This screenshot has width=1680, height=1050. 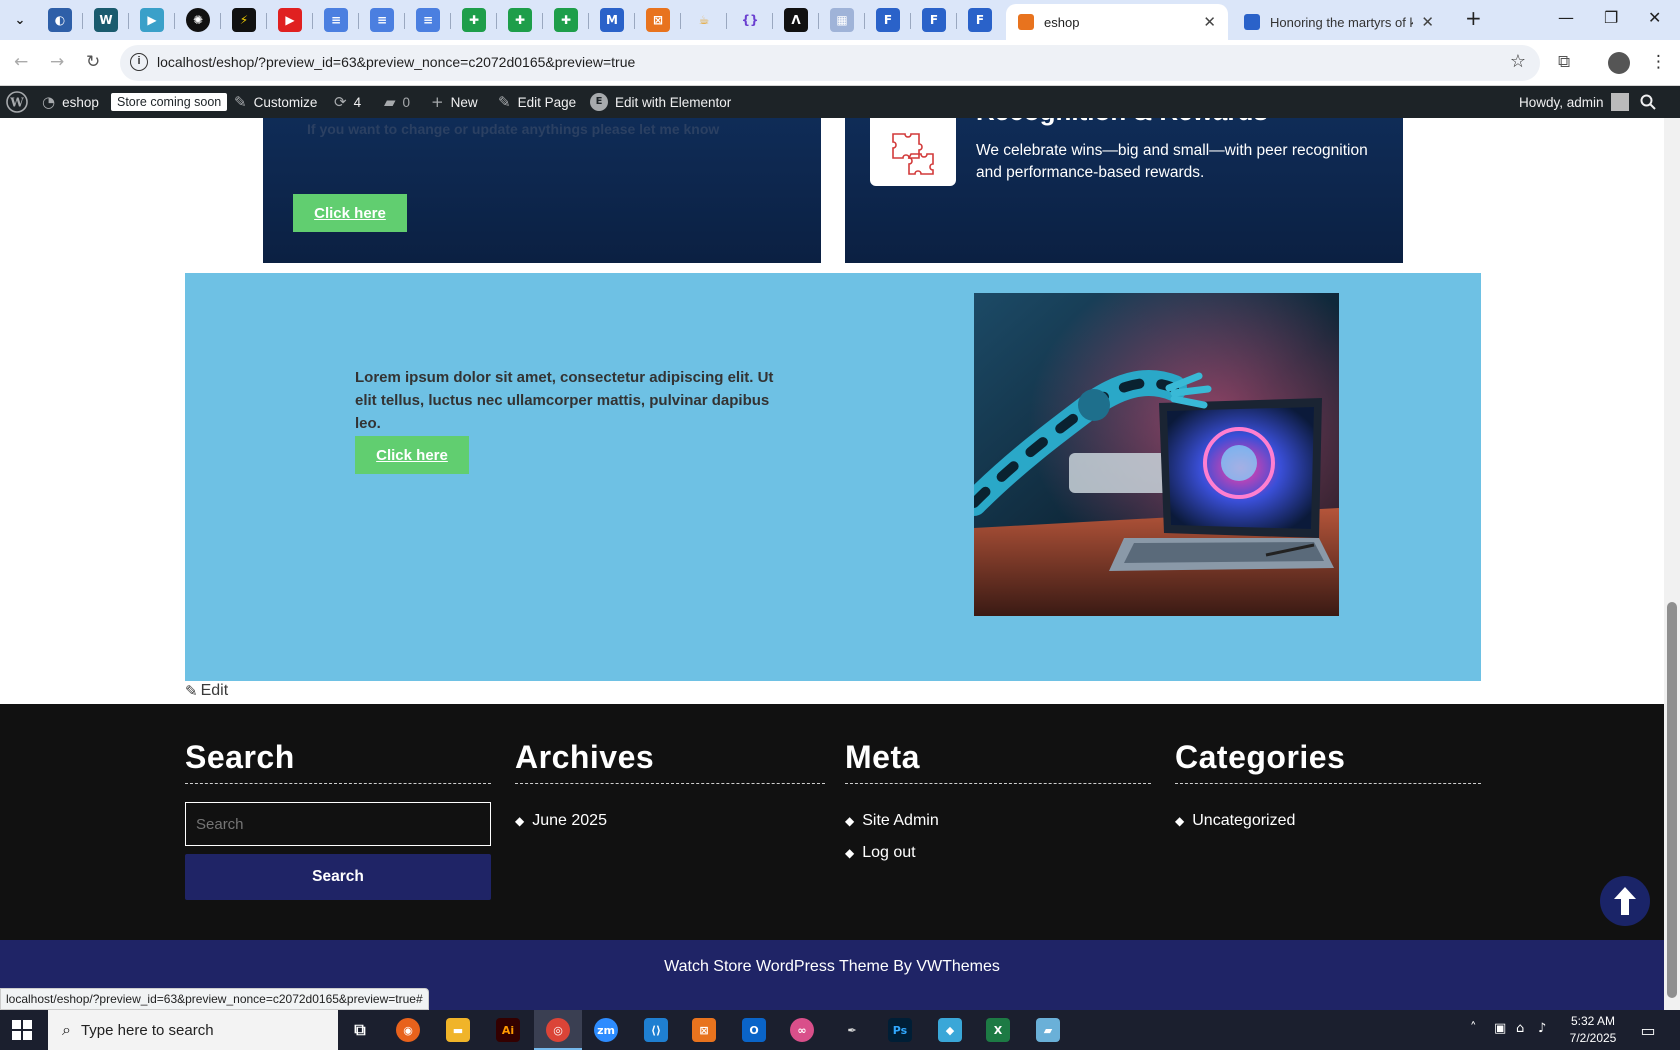 I want to click on outlook-icon: O, so click(x=754, y=1030).